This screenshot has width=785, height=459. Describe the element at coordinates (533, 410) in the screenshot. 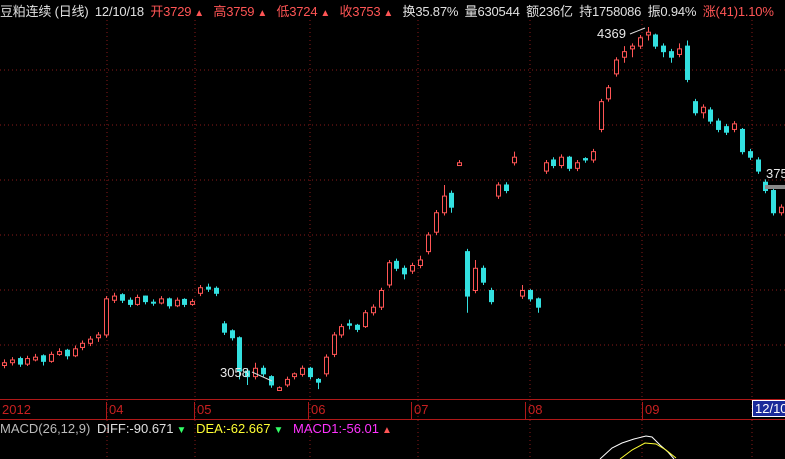

I see `month-label: 08` at that location.